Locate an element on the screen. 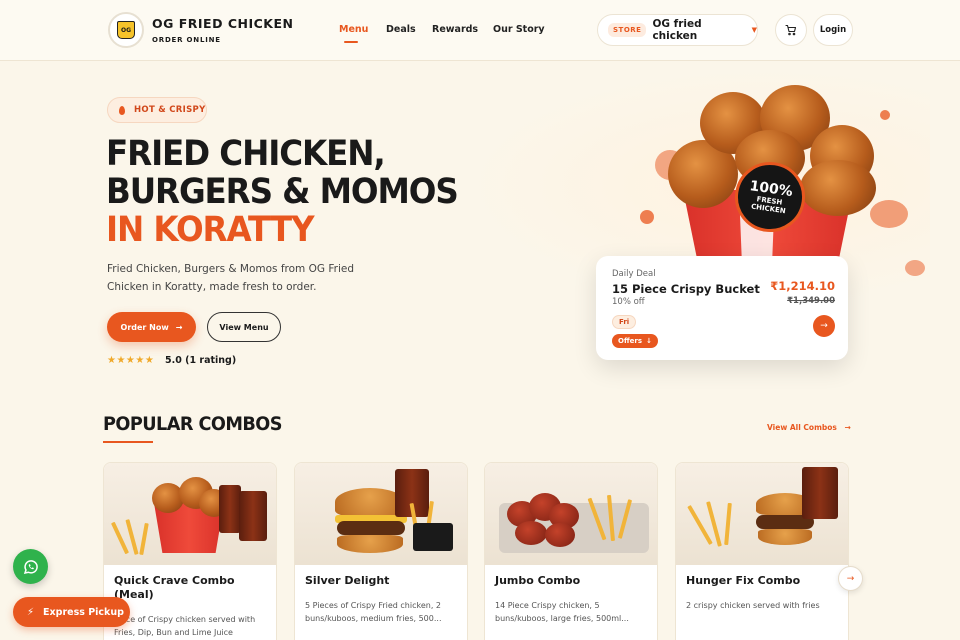 The image size is (960, 640). deal-go-button: → is located at coordinates (824, 326).